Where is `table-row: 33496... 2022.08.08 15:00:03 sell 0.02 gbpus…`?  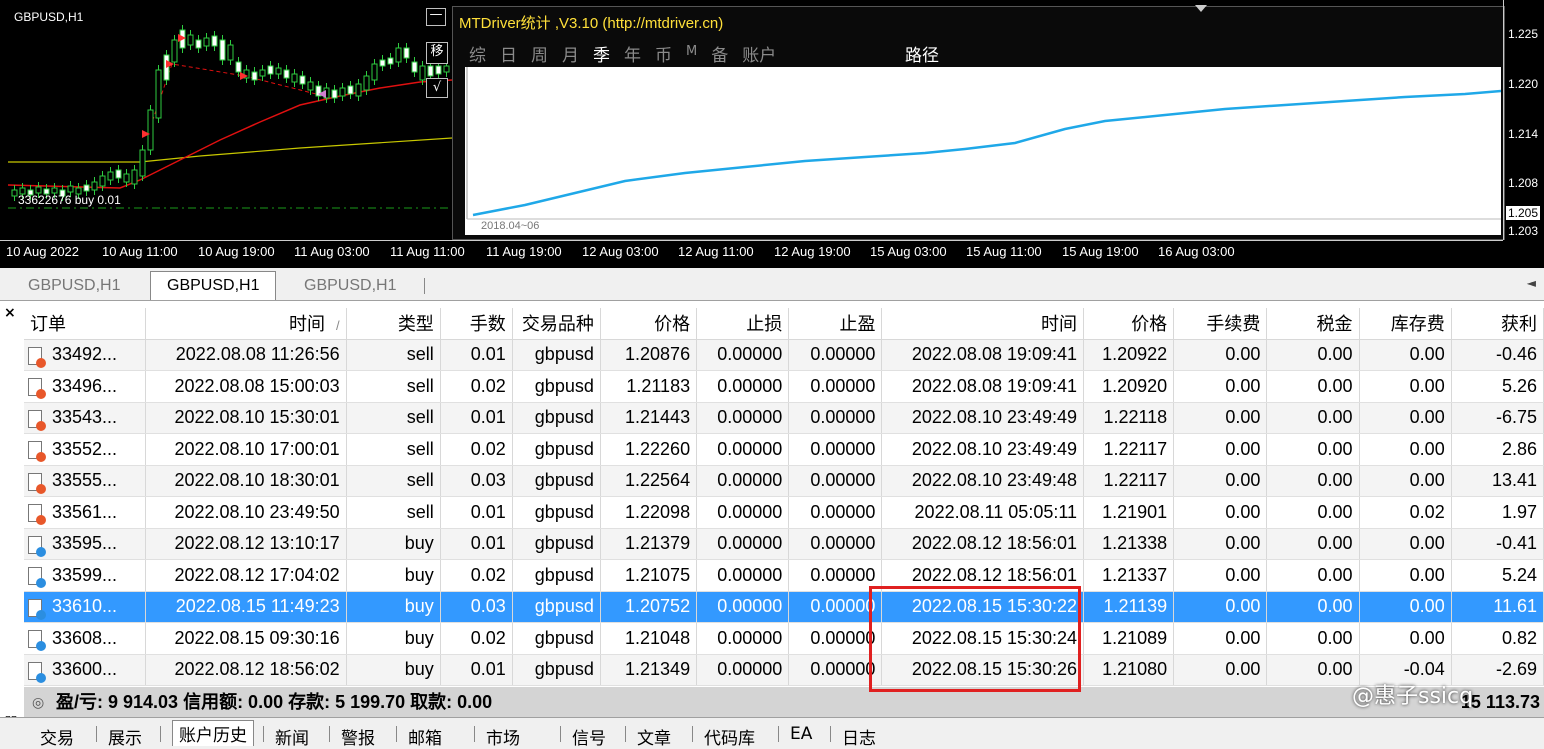 table-row: 33496... 2022.08.08 15:00:03 sell 0.02 gbpus… is located at coordinates (784, 386).